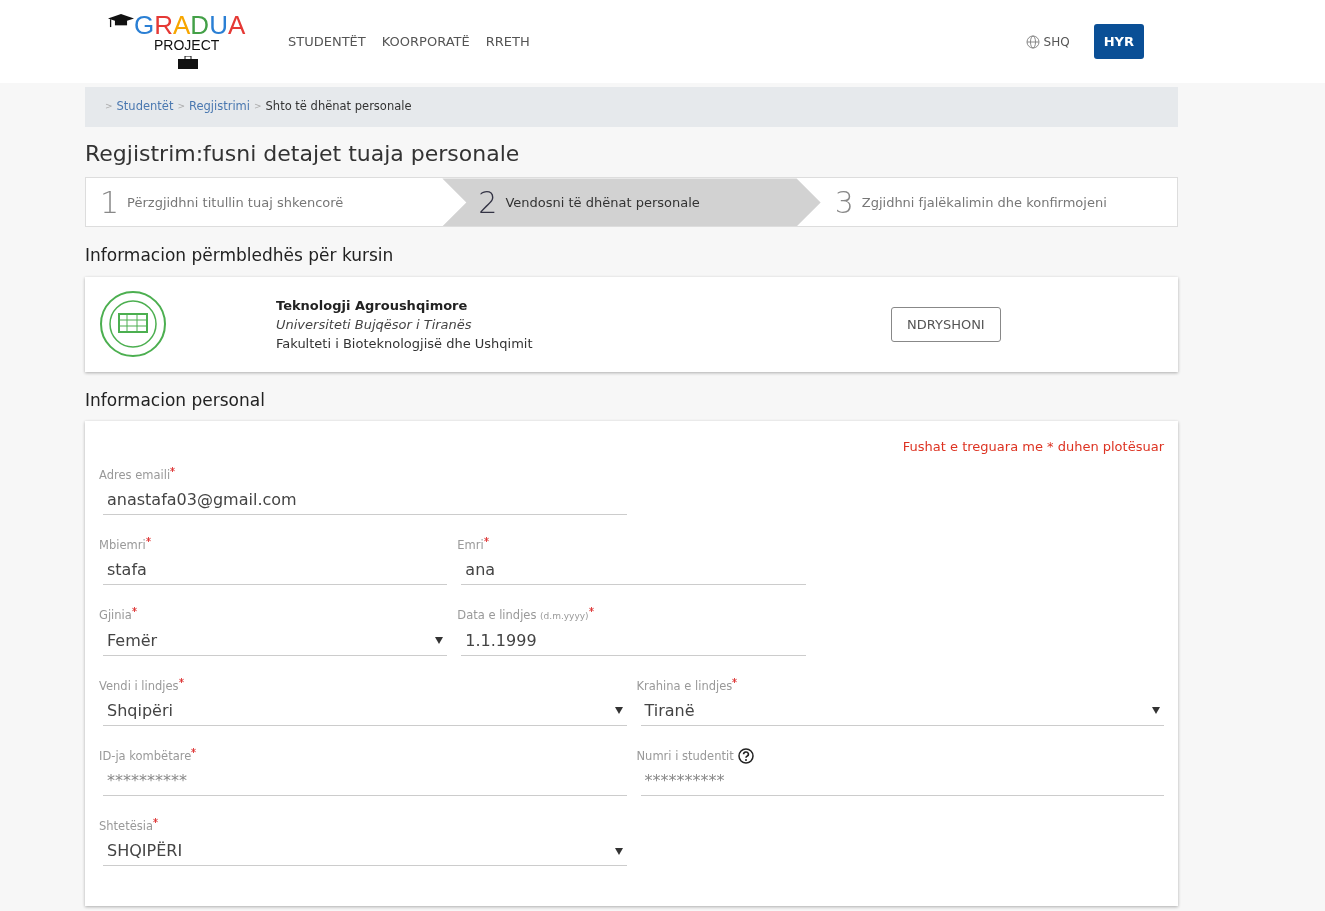 The width and height of the screenshot is (1325, 911). What do you see at coordinates (1056, 41) in the screenshot?
I see `language-link: SHQ` at bounding box center [1056, 41].